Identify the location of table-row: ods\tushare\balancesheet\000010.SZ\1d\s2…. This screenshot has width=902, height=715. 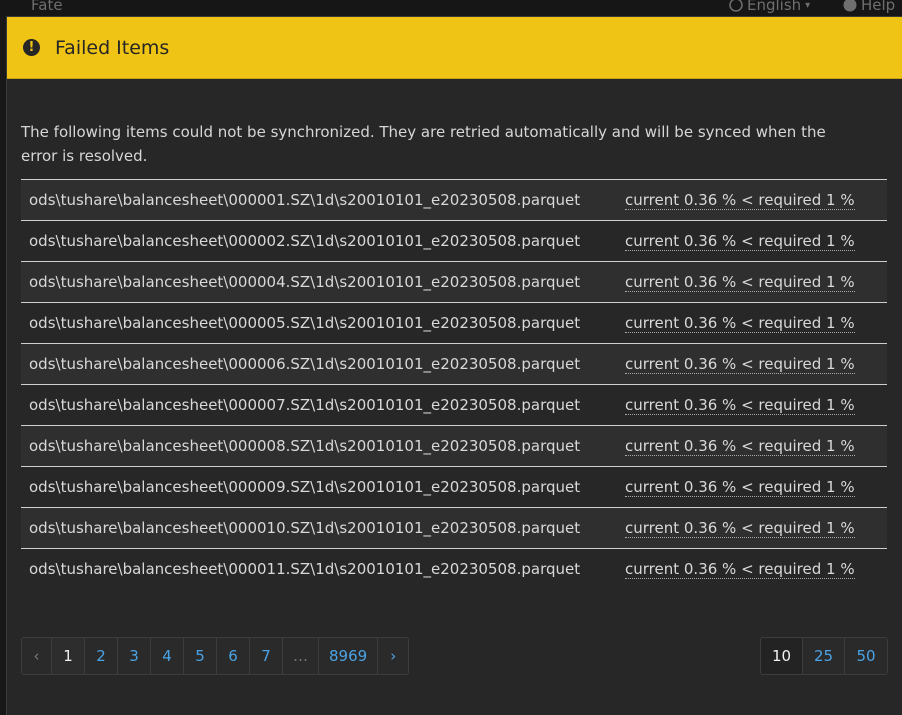
(454, 528).